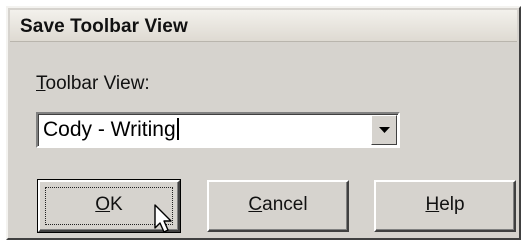 Image resolution: width=527 pixels, height=244 pixels. Describe the element at coordinates (285, 204) in the screenshot. I see `cancel-button-label: ancel` at that location.